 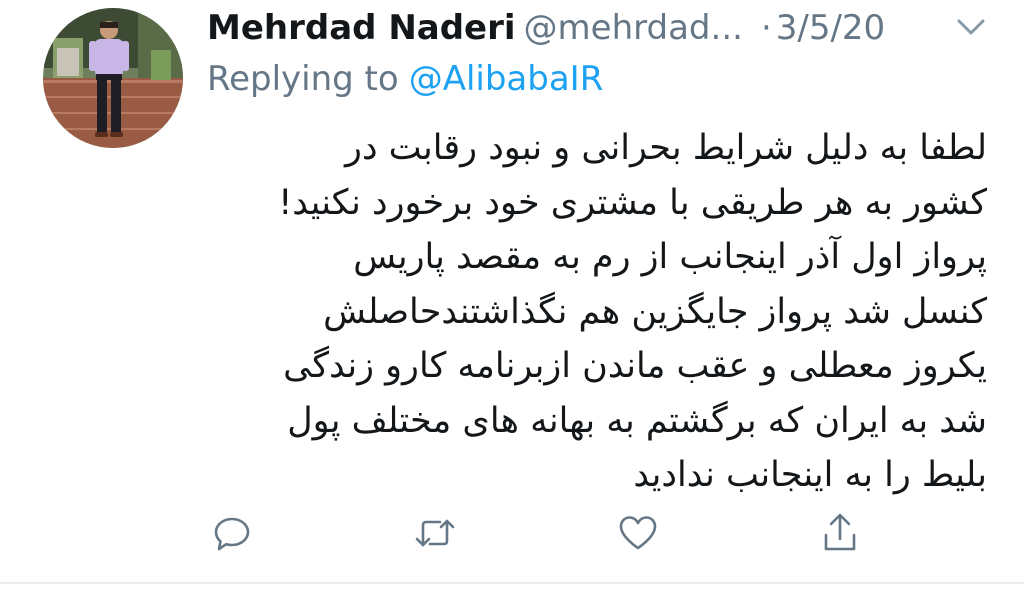 I want to click on share-icon, so click(x=840, y=532).